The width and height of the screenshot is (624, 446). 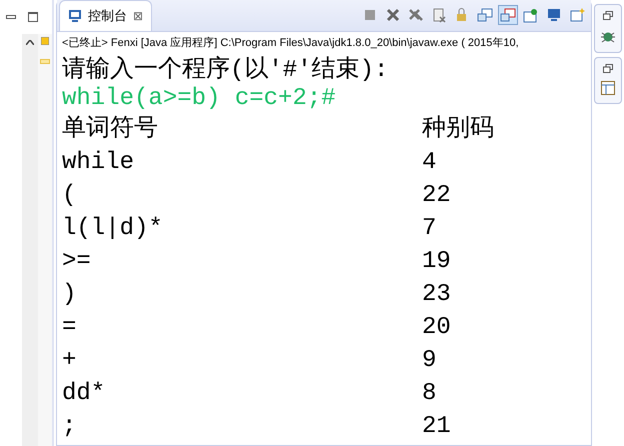 What do you see at coordinates (608, 88) in the screenshot?
I see `panel-icon` at bounding box center [608, 88].